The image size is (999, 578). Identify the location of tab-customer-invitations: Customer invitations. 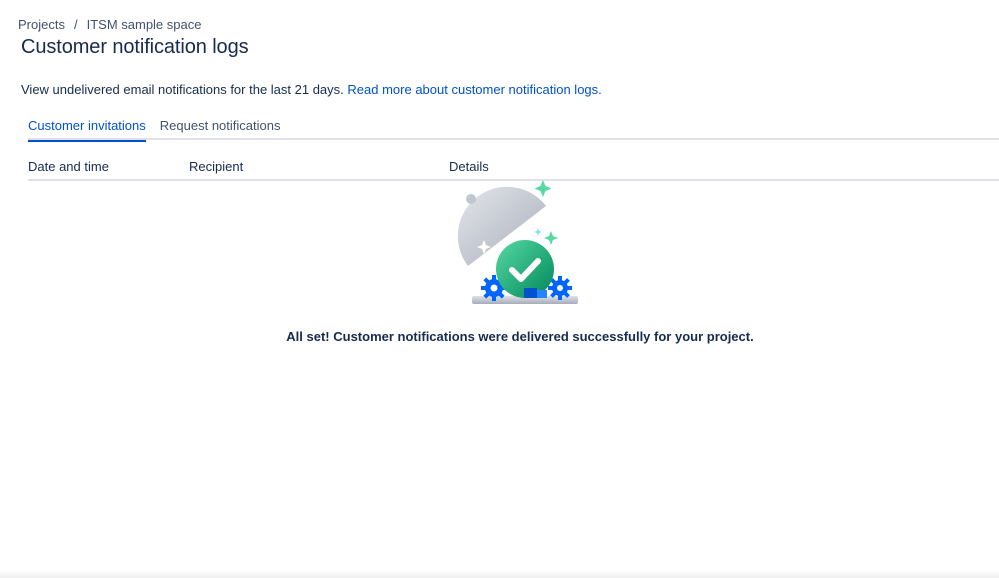
(87, 130).